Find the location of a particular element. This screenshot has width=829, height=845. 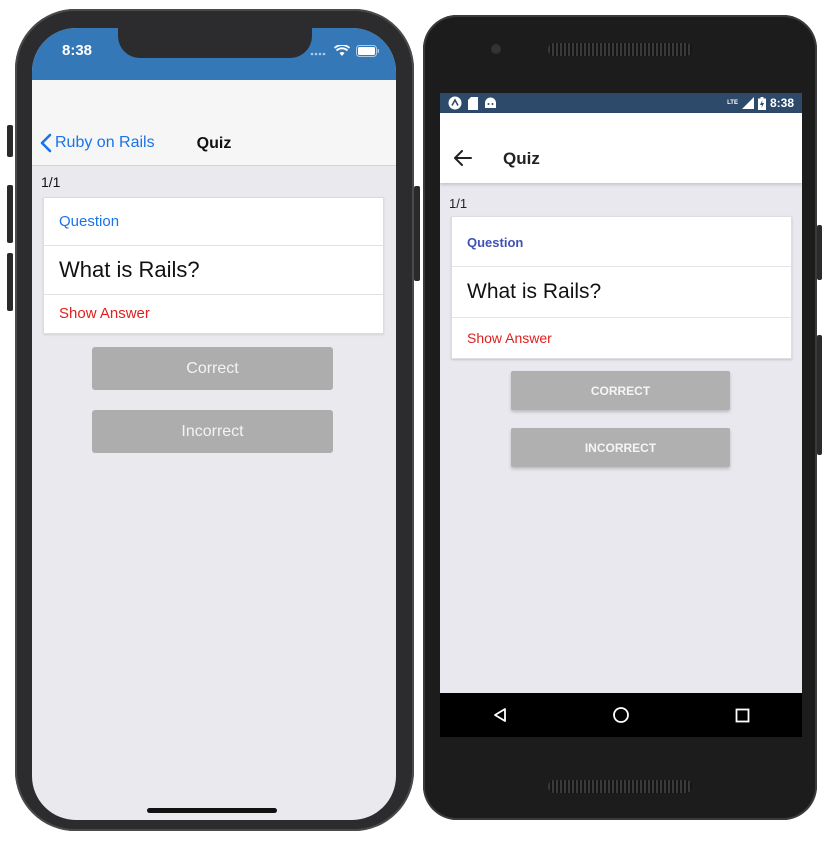

battery-charging-icon is located at coordinates (761, 103).